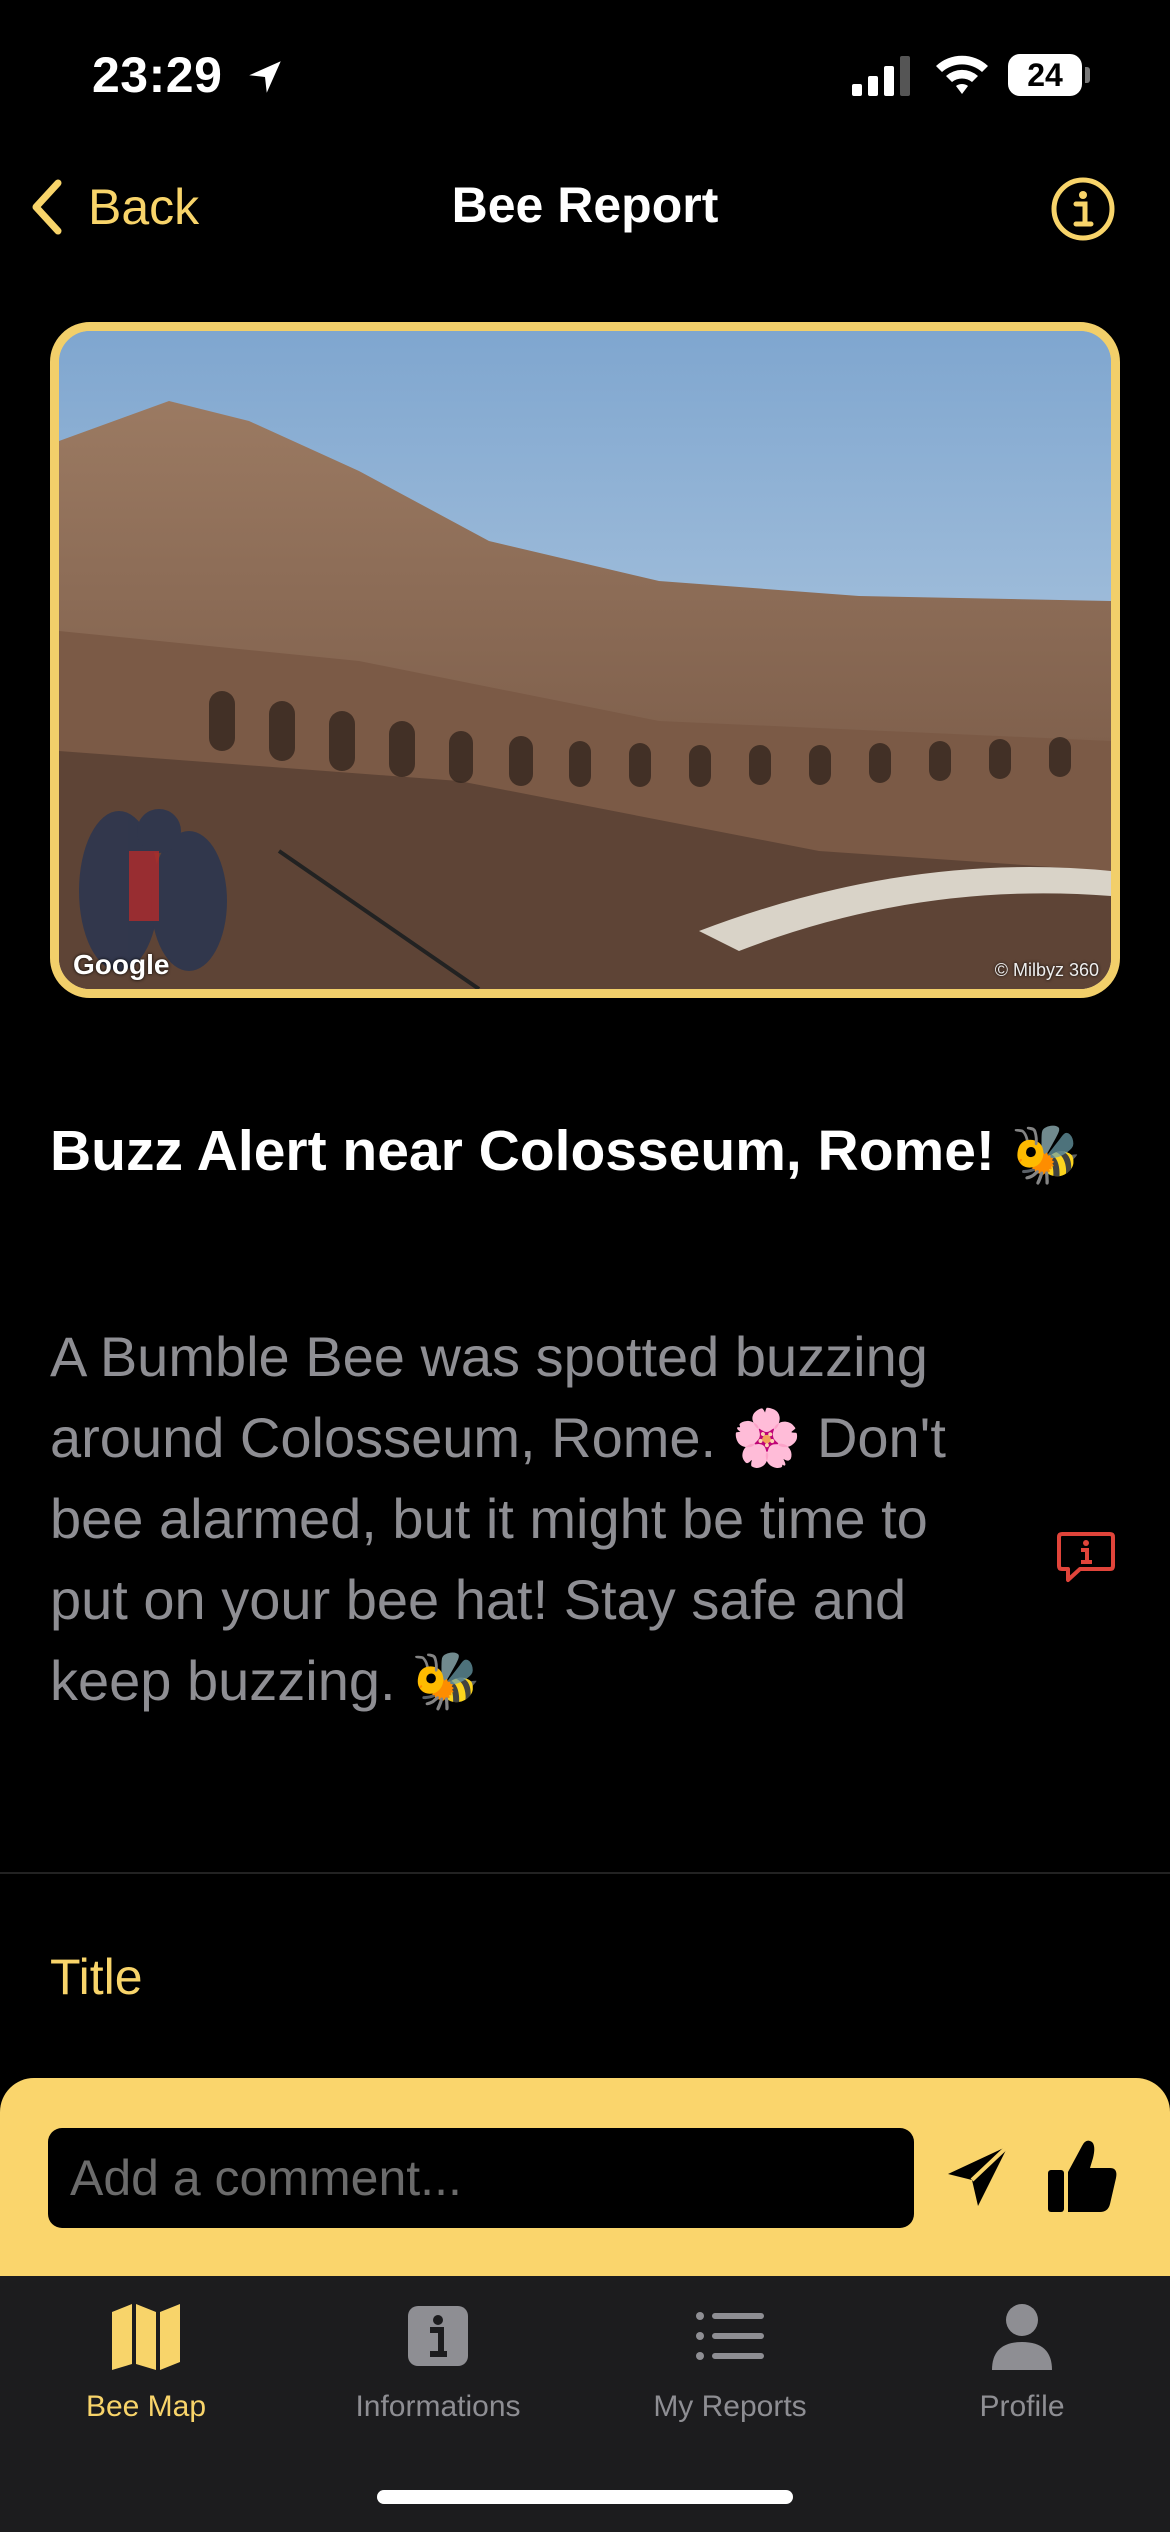  What do you see at coordinates (730, 2336) in the screenshot?
I see `list-icon` at bounding box center [730, 2336].